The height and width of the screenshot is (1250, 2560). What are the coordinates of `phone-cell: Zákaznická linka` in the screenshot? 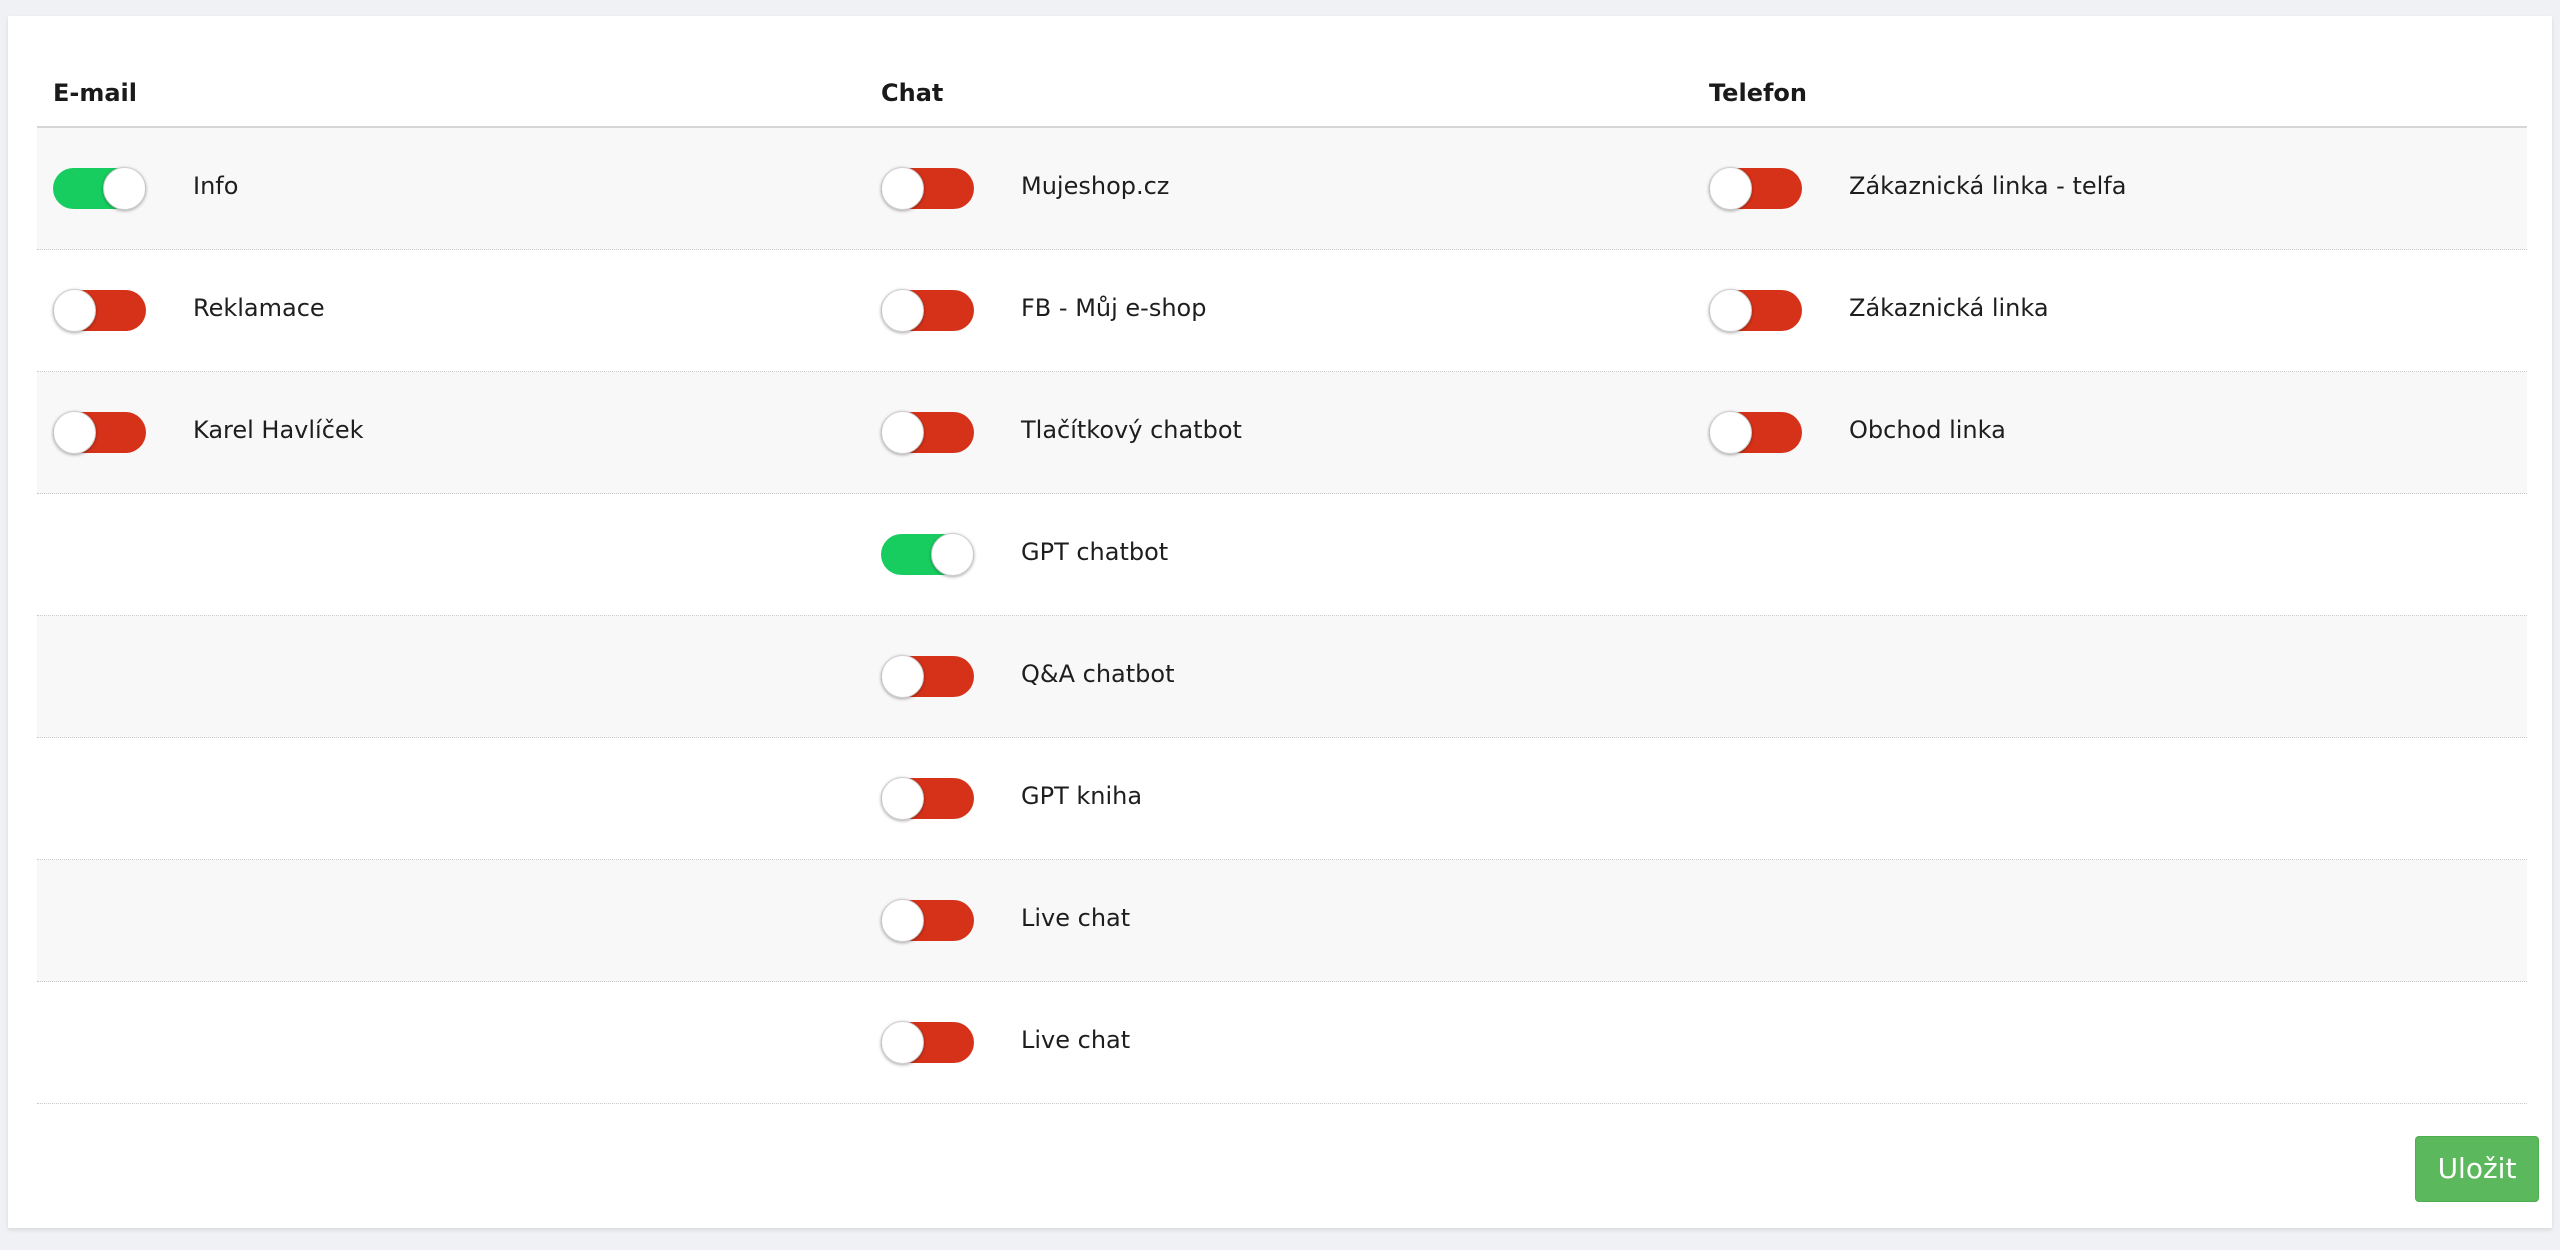 It's located at (2110, 310).